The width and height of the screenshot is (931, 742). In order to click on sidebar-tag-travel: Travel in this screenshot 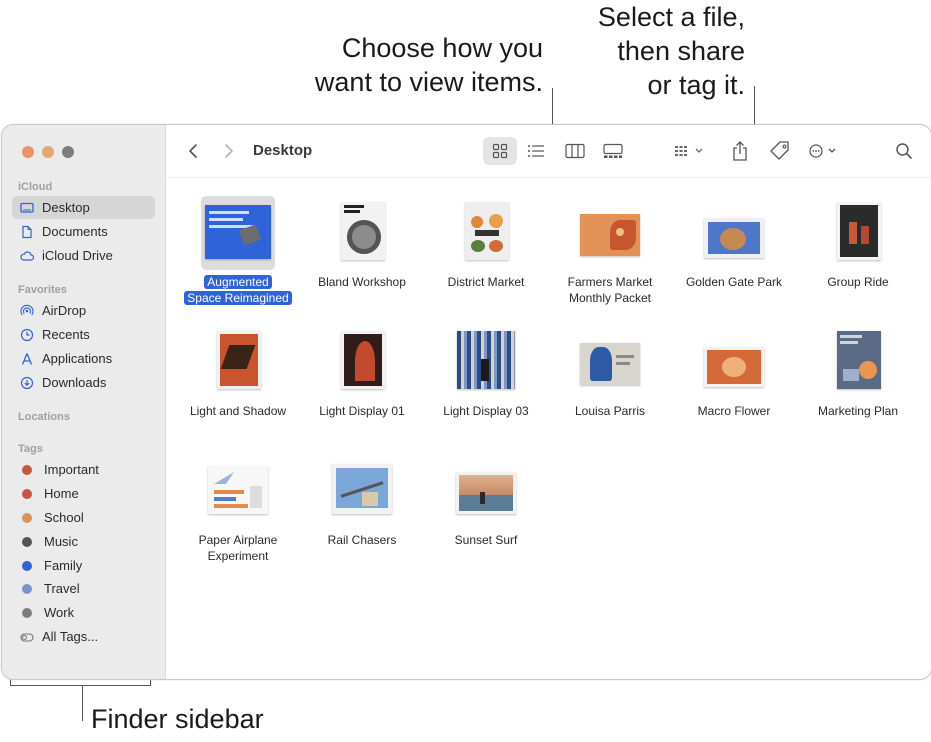, I will do `click(83, 588)`.